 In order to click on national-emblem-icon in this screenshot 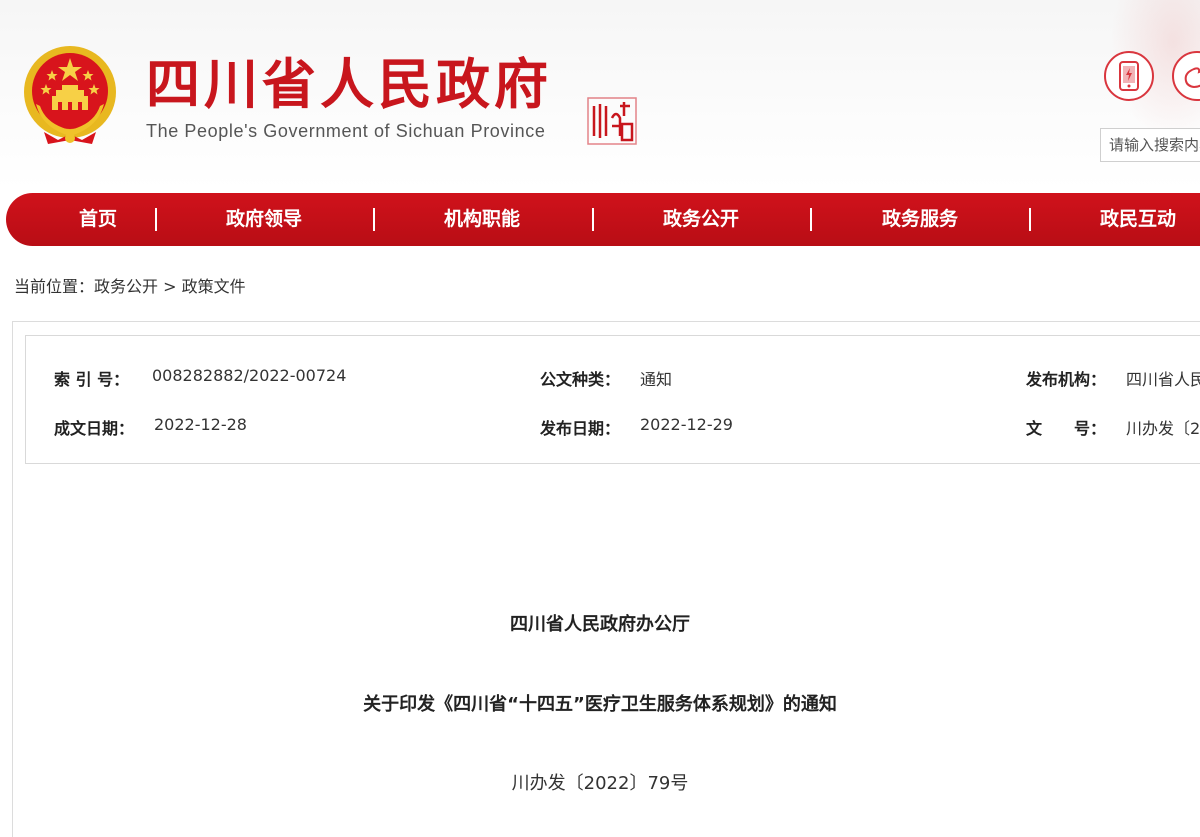, I will do `click(70, 96)`.